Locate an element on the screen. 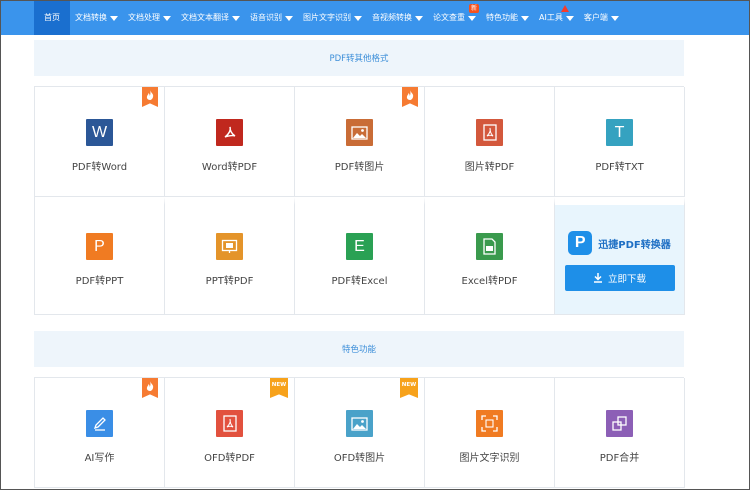  promo-brand: P 迅捷PDF转换器 is located at coordinates (619, 243).